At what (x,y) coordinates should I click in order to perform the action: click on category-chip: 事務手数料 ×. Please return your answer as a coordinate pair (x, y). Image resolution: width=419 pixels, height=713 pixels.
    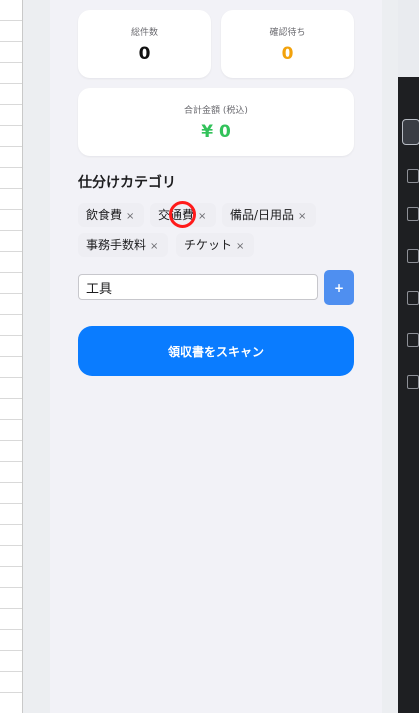
    Looking at the image, I should click on (123, 245).